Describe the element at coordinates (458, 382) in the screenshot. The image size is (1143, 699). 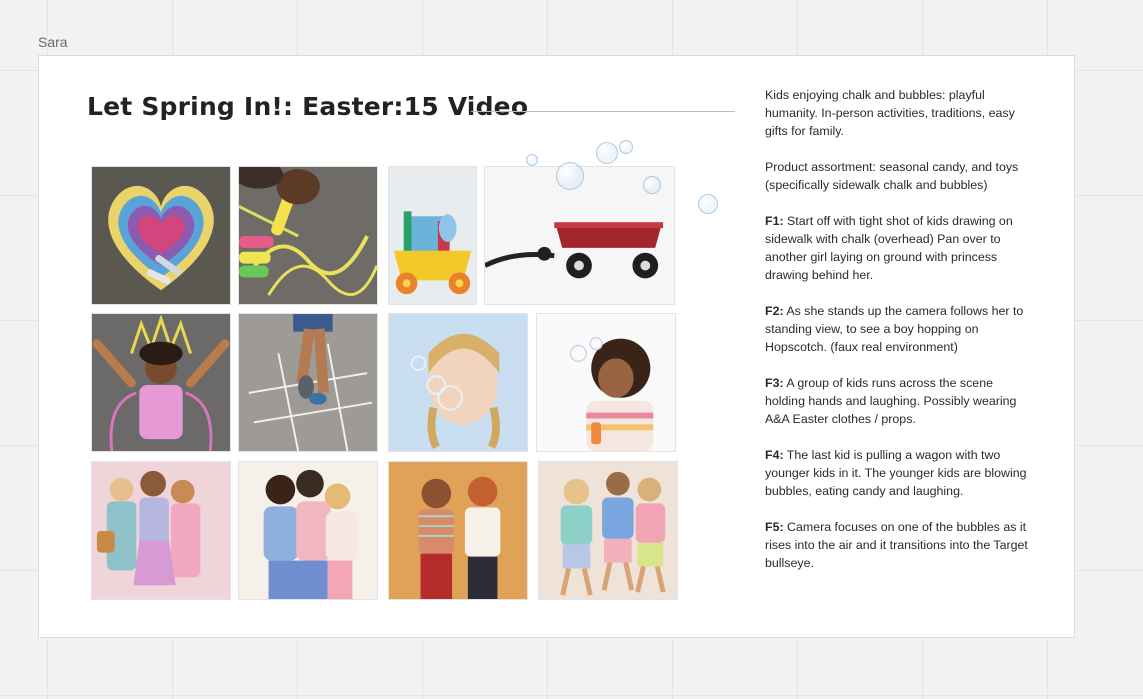
I see `girl-blowing-bubbles-photo` at that location.